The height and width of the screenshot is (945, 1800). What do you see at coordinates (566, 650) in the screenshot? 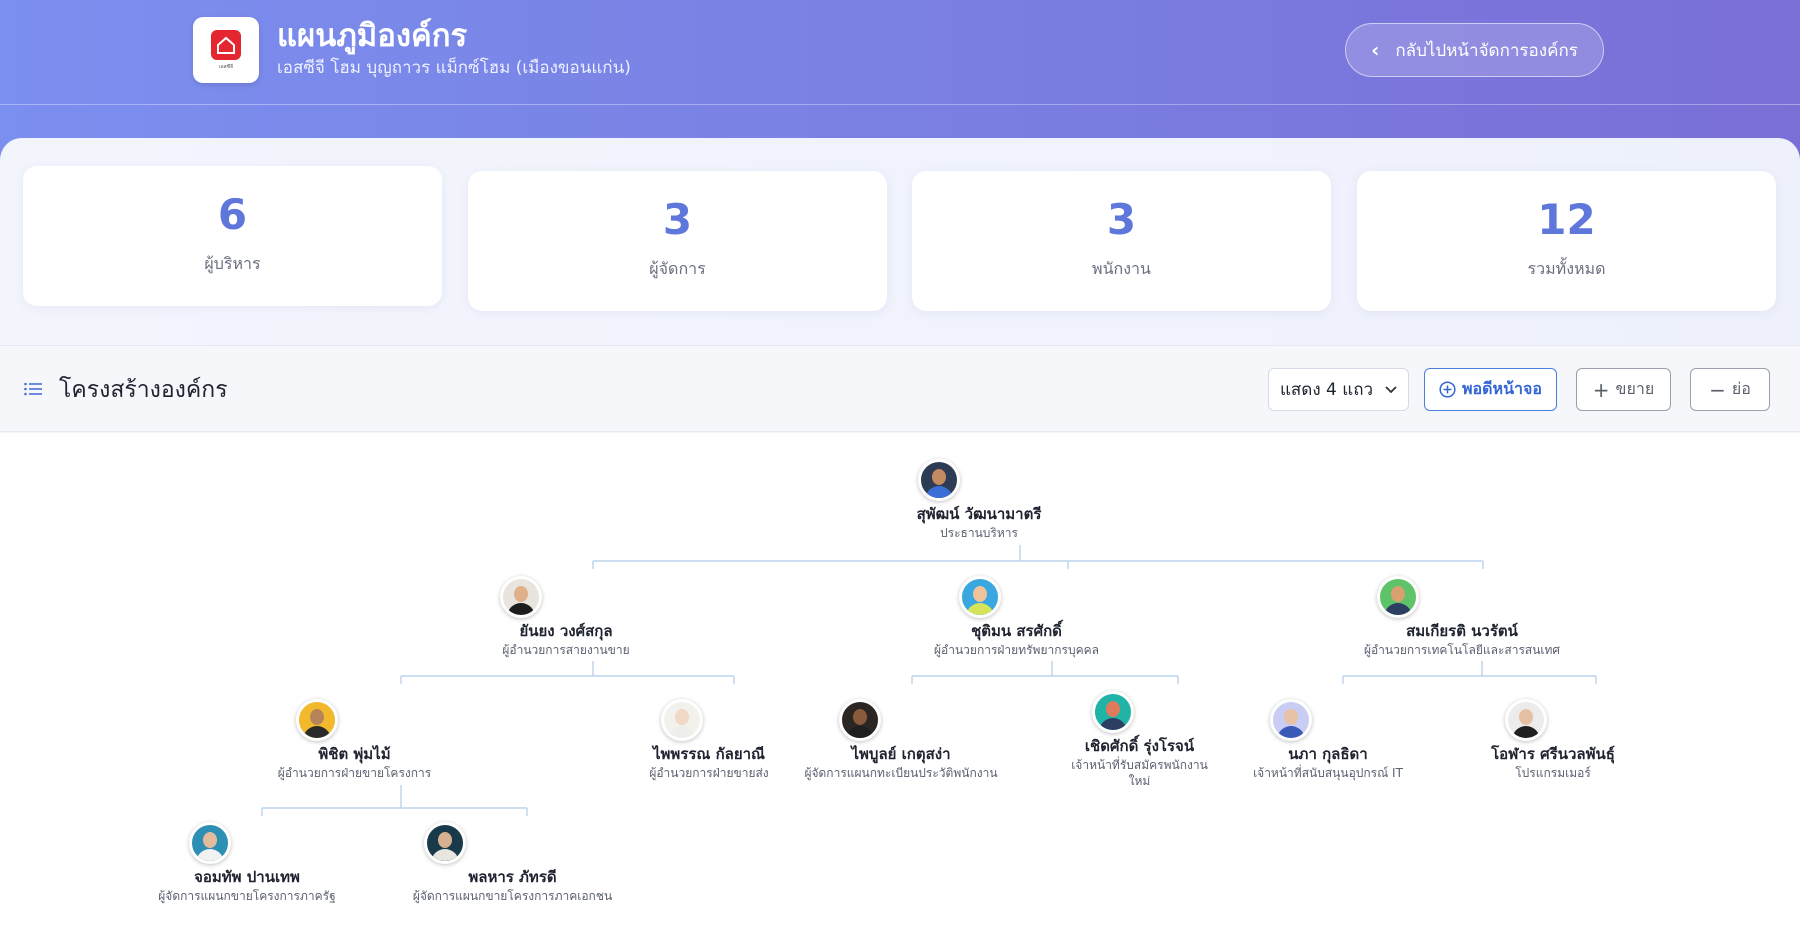
I see `person-role: ผู้อำนวยการสายงานขาย` at bounding box center [566, 650].